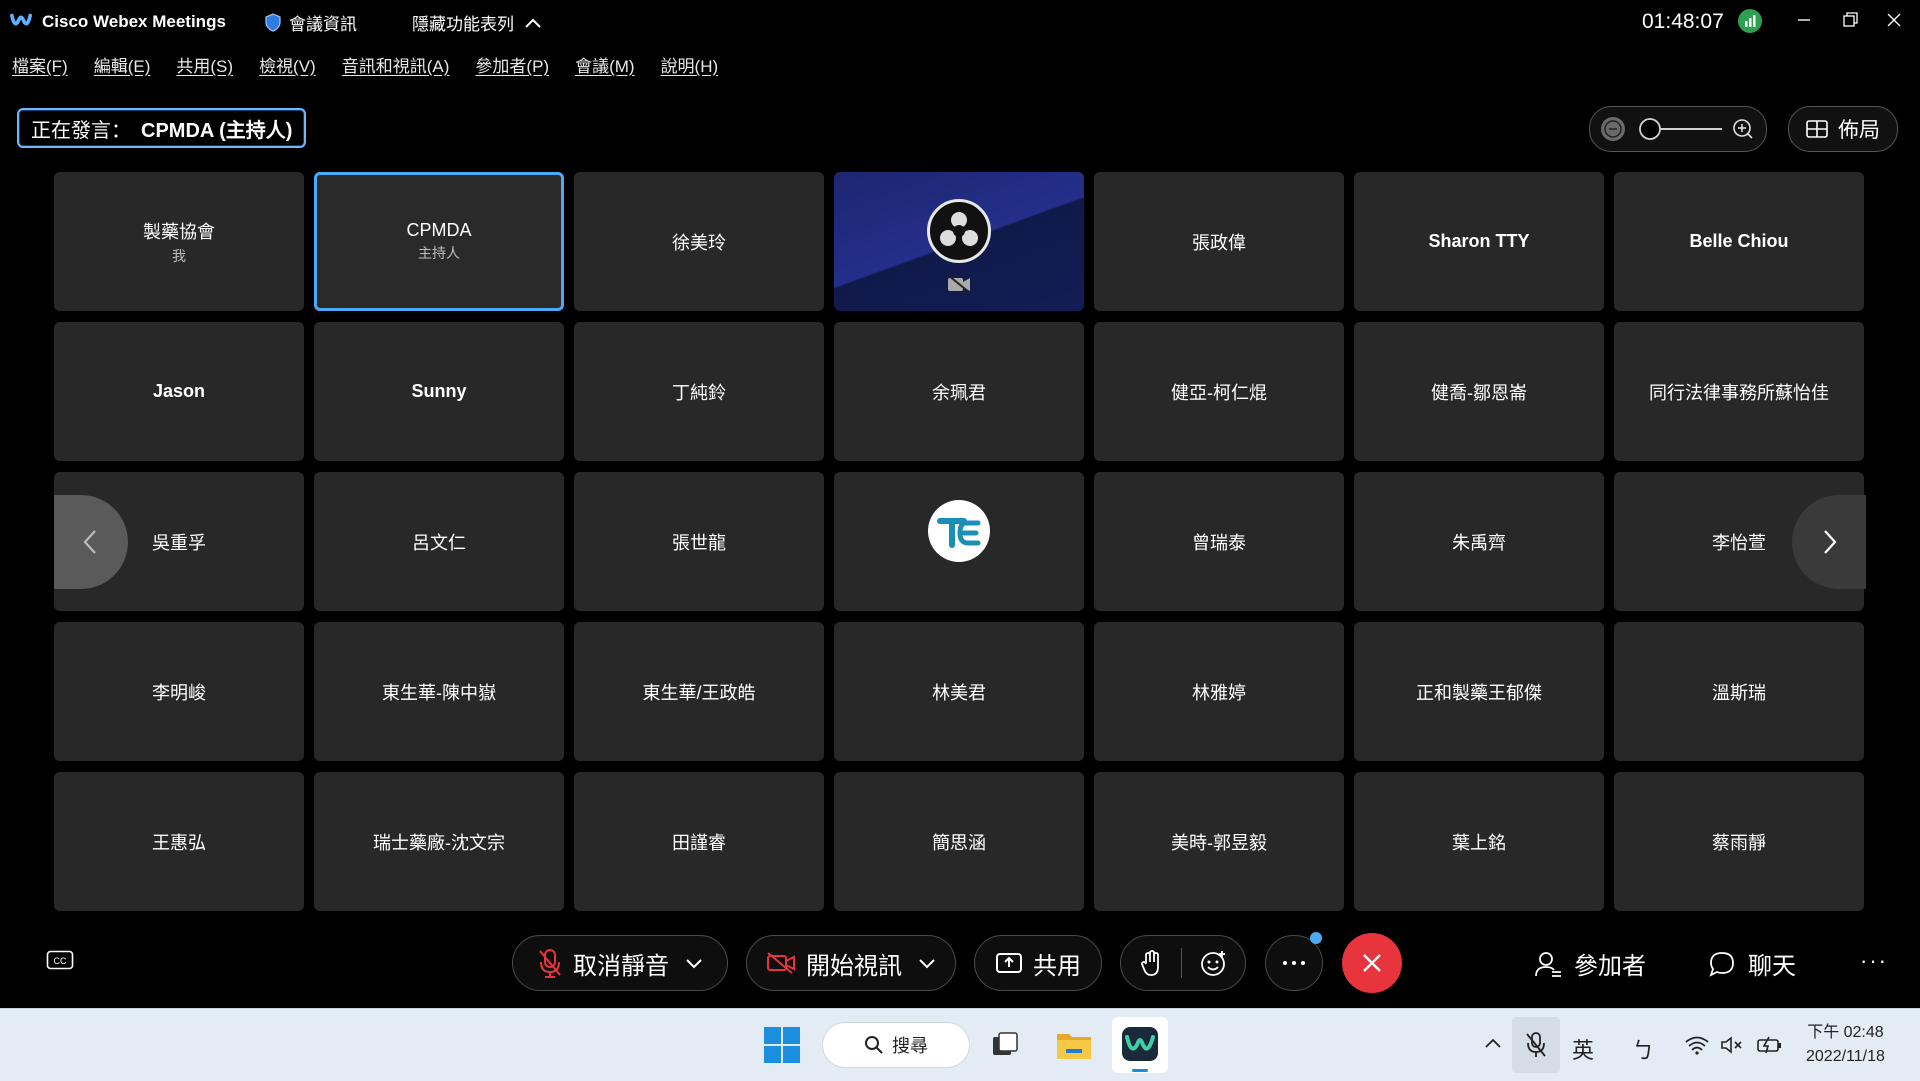 The width and height of the screenshot is (1920, 1081). What do you see at coordinates (1613, 129) in the screenshot?
I see `zoom-out-icon` at bounding box center [1613, 129].